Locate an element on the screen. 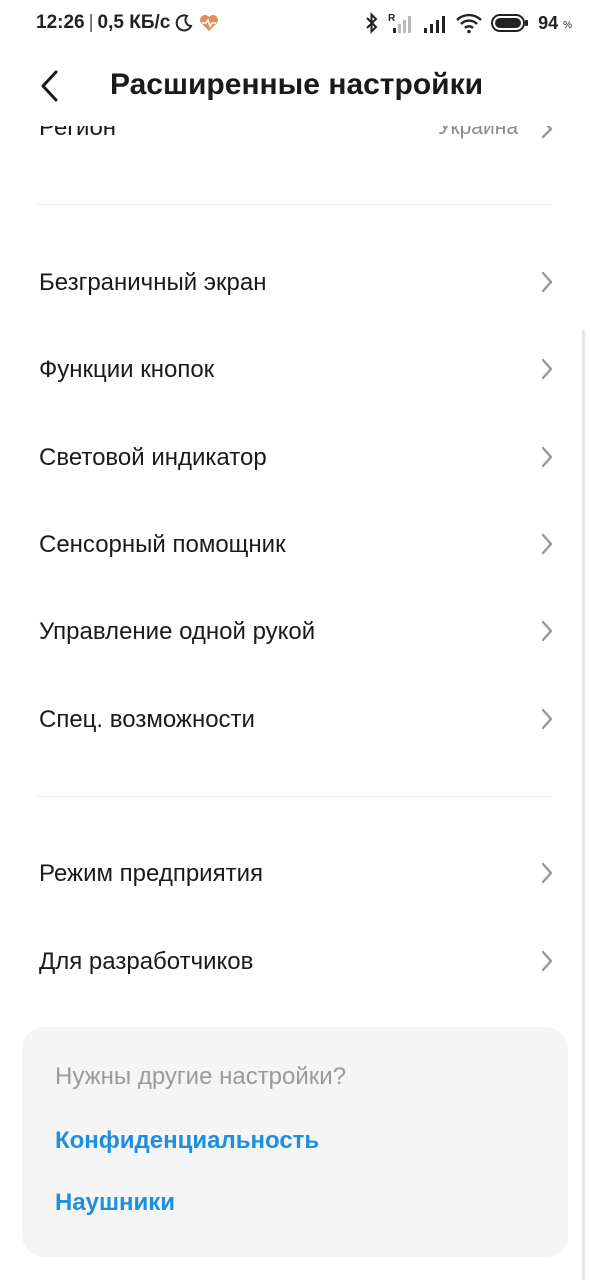 Image resolution: width=590 pixels, height=1280 pixels. settings-row: Спец. возможности is located at coordinates (295, 720).